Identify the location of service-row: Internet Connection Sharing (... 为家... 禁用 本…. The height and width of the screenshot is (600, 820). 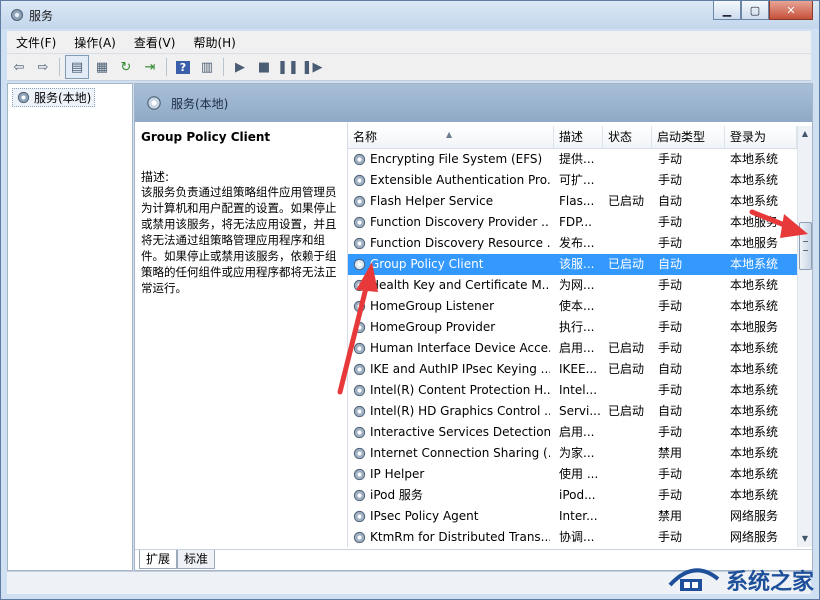
(572, 453).